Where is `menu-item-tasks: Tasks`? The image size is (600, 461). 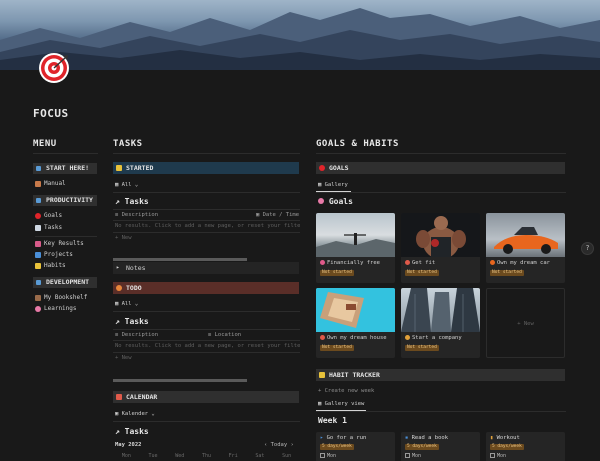
menu-item-tasks: Tasks is located at coordinates (48, 228).